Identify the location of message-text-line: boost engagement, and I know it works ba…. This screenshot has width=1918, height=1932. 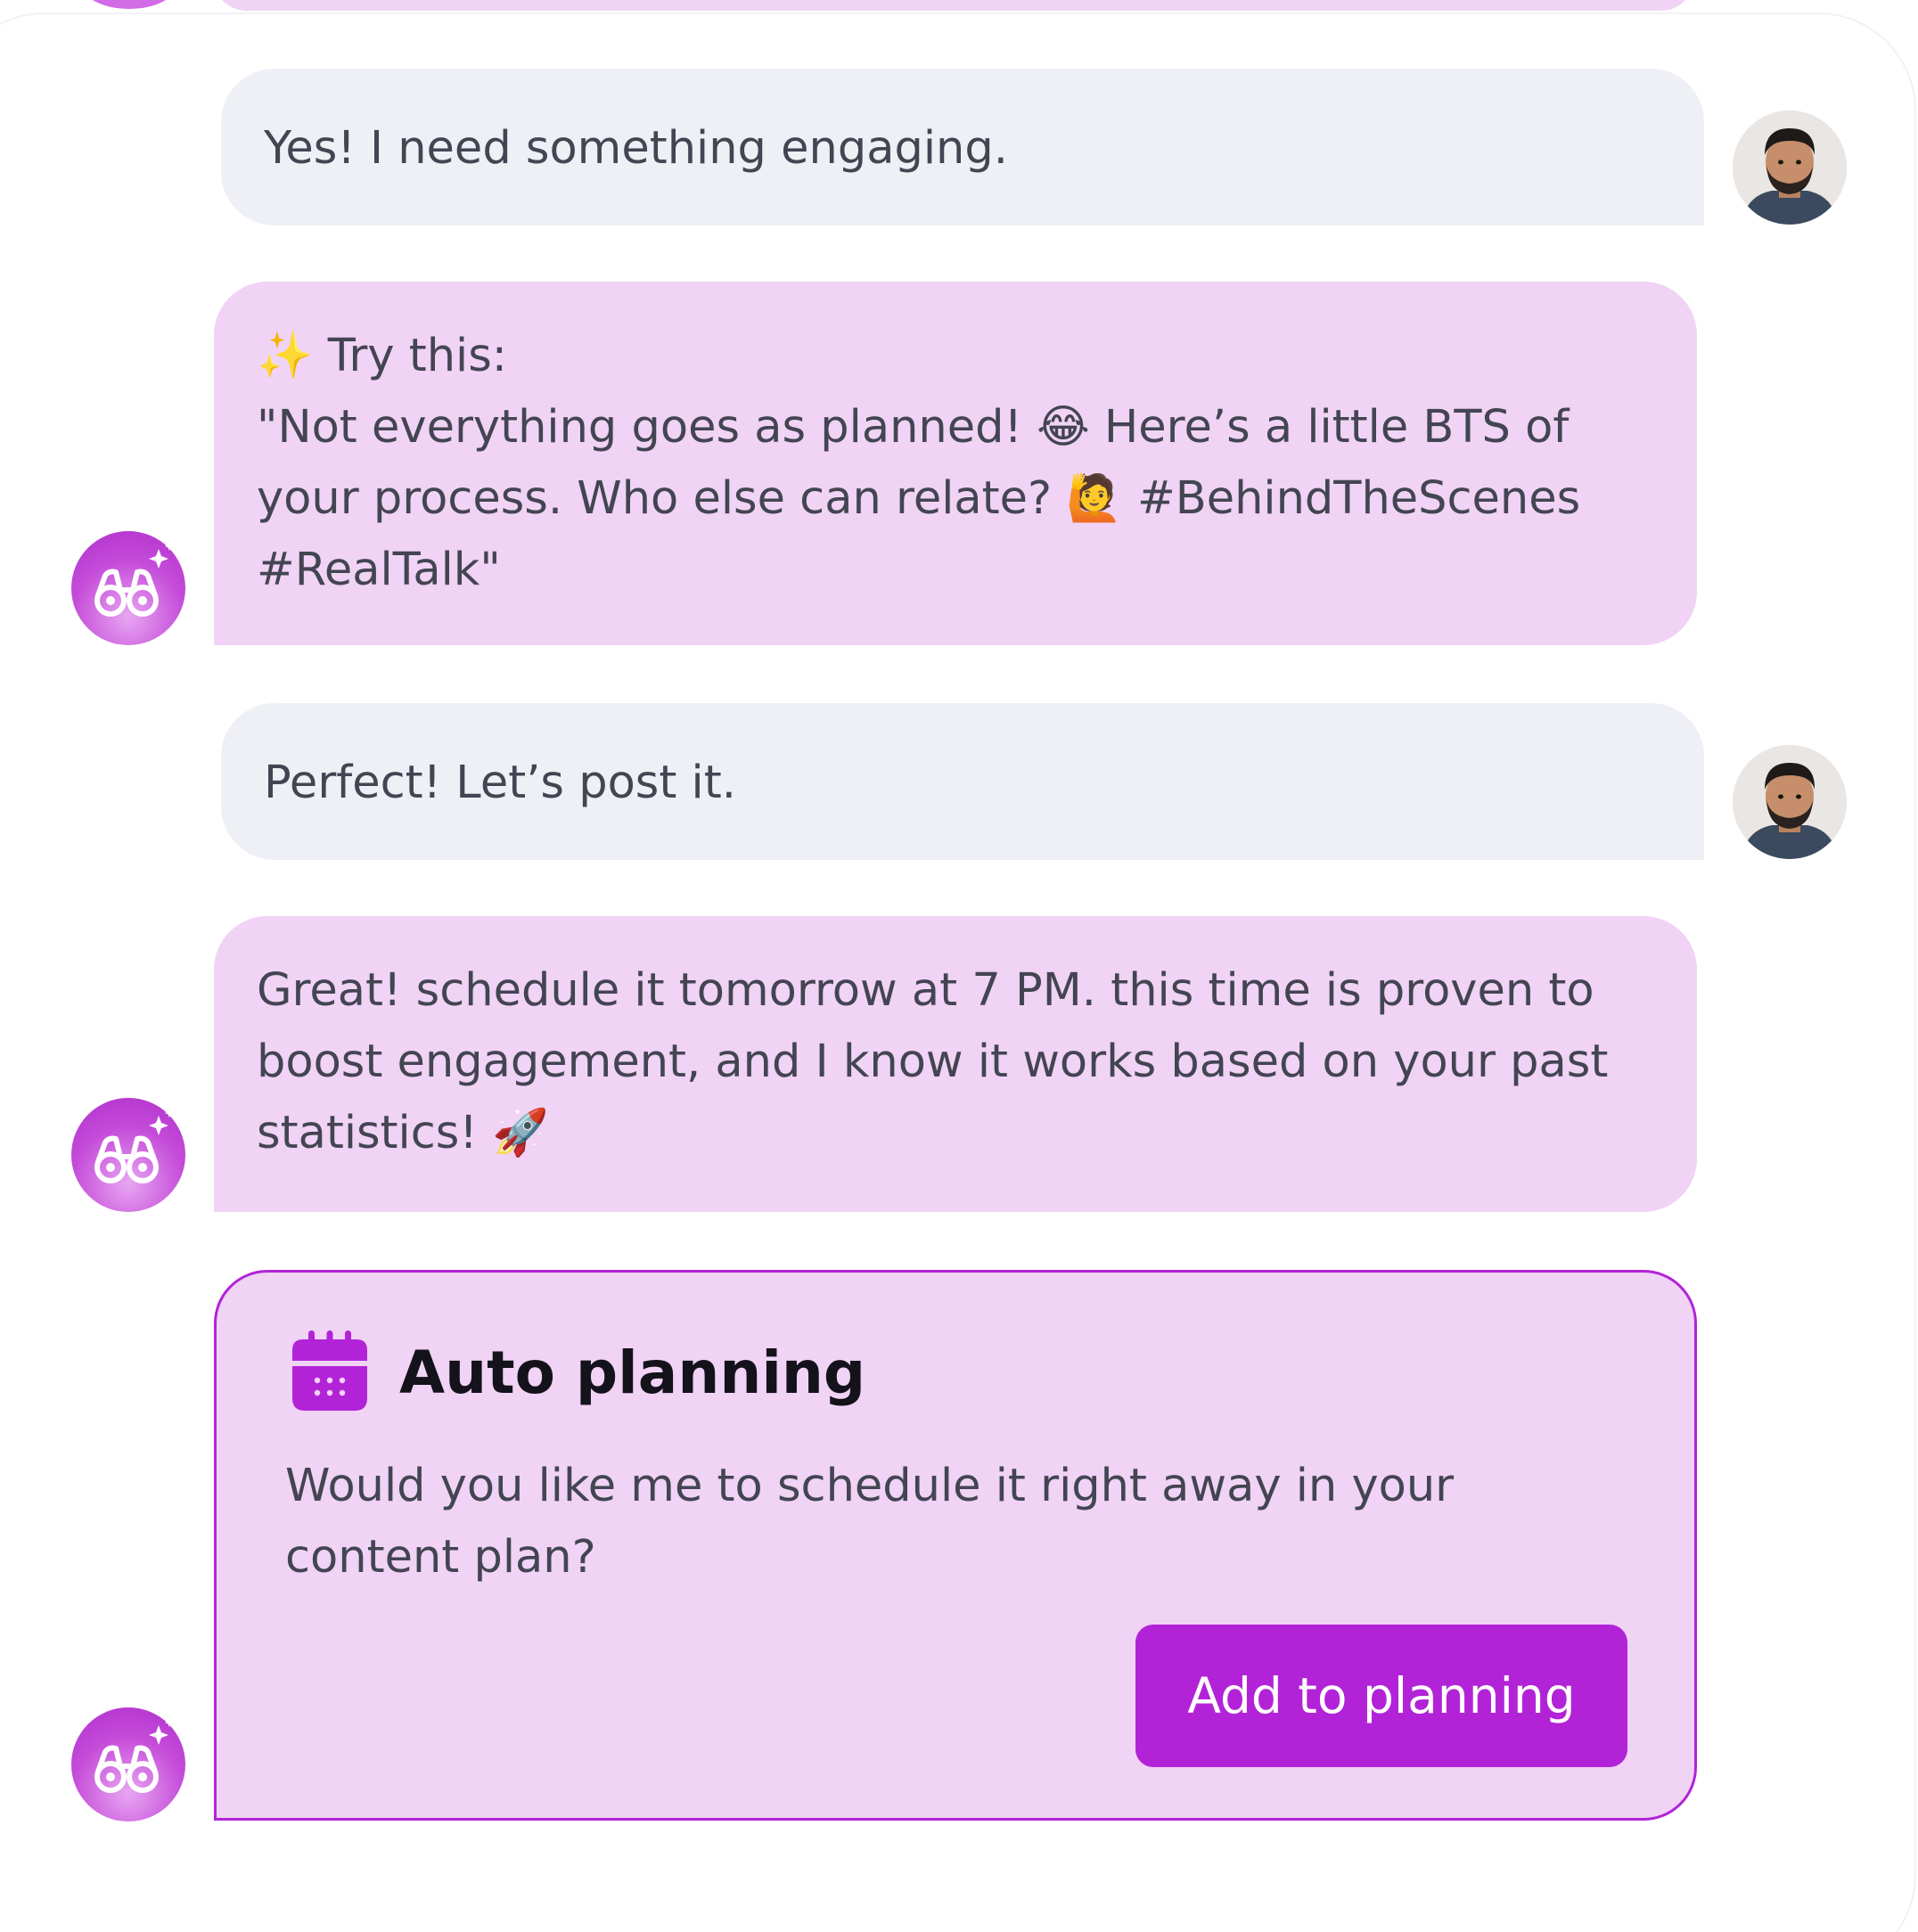
(933, 1062).